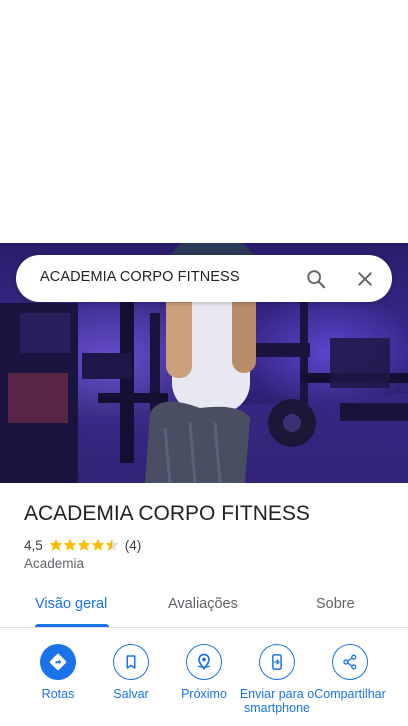  What do you see at coordinates (204, 672) in the screenshot?
I see `nearby-button: Próximo` at bounding box center [204, 672].